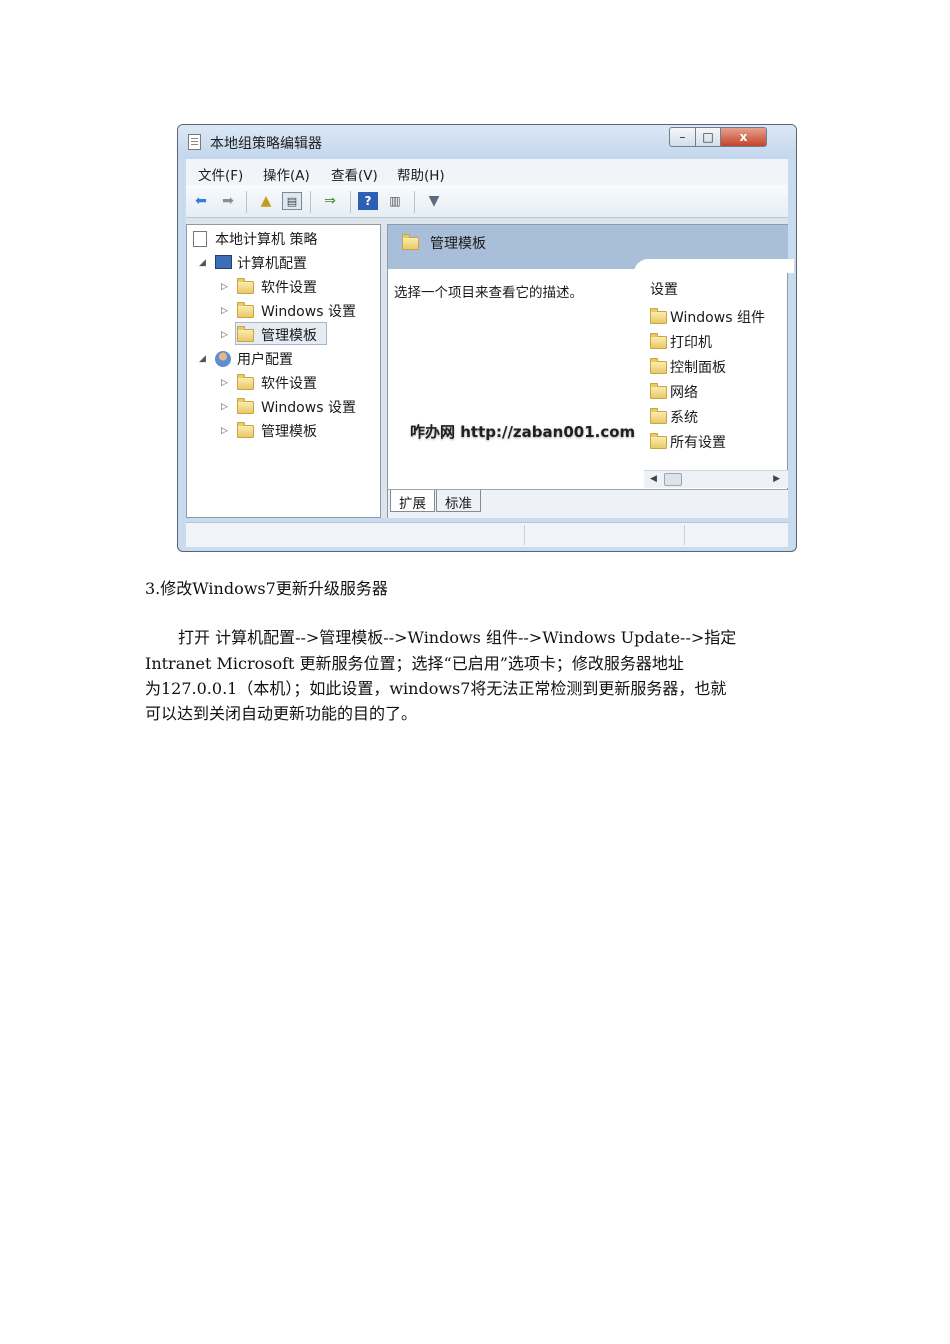 This screenshot has width=950, height=1344. Describe the element at coordinates (330, 201) in the screenshot. I see `export-list-icon: ⇒` at that location.